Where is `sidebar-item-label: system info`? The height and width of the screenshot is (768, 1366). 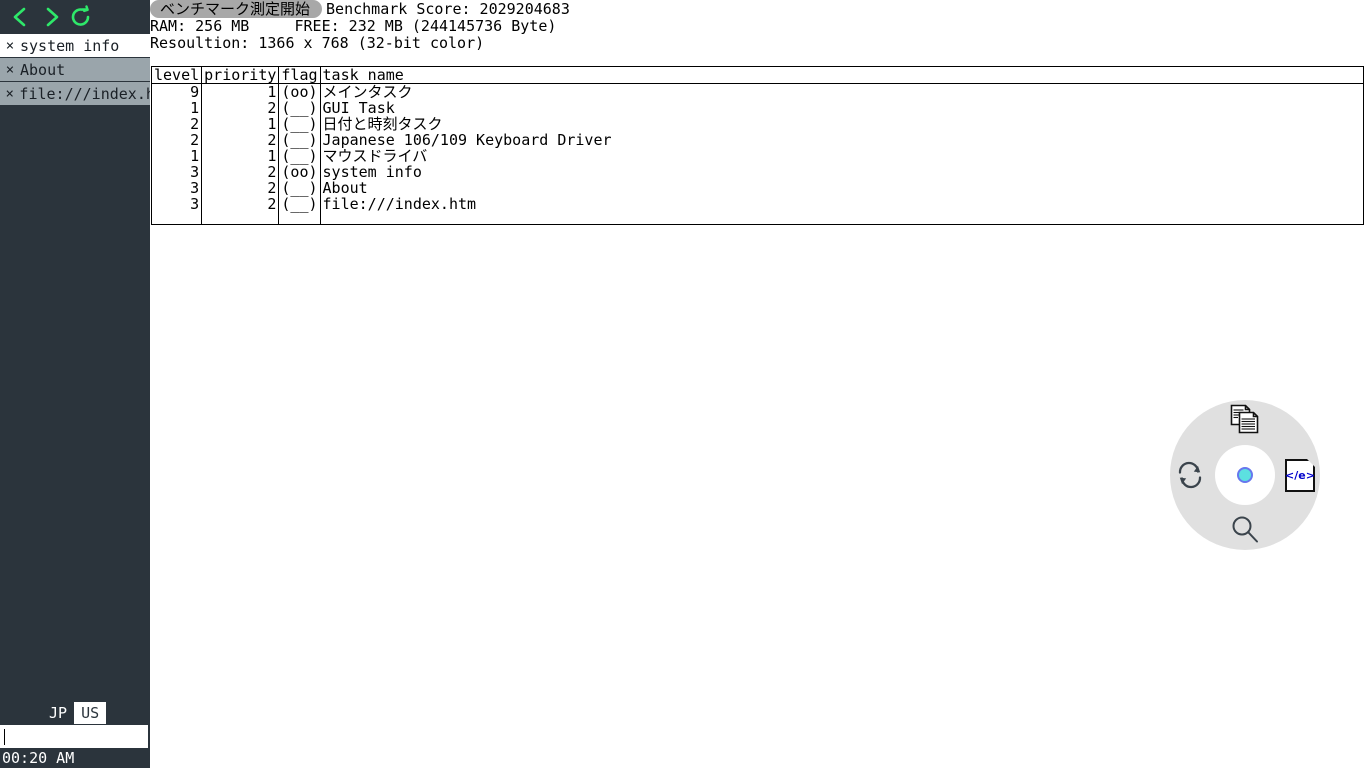
sidebar-item-label: system info is located at coordinates (70, 45).